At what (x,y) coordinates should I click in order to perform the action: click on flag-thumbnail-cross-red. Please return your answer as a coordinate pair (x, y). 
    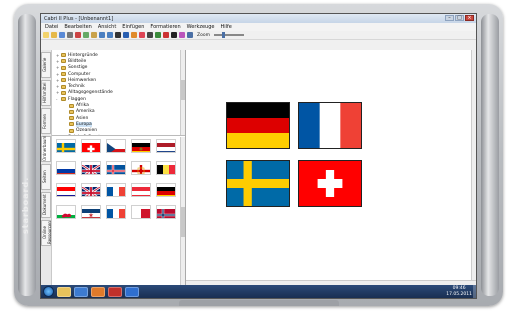
    Looking at the image, I should click on (141, 168).